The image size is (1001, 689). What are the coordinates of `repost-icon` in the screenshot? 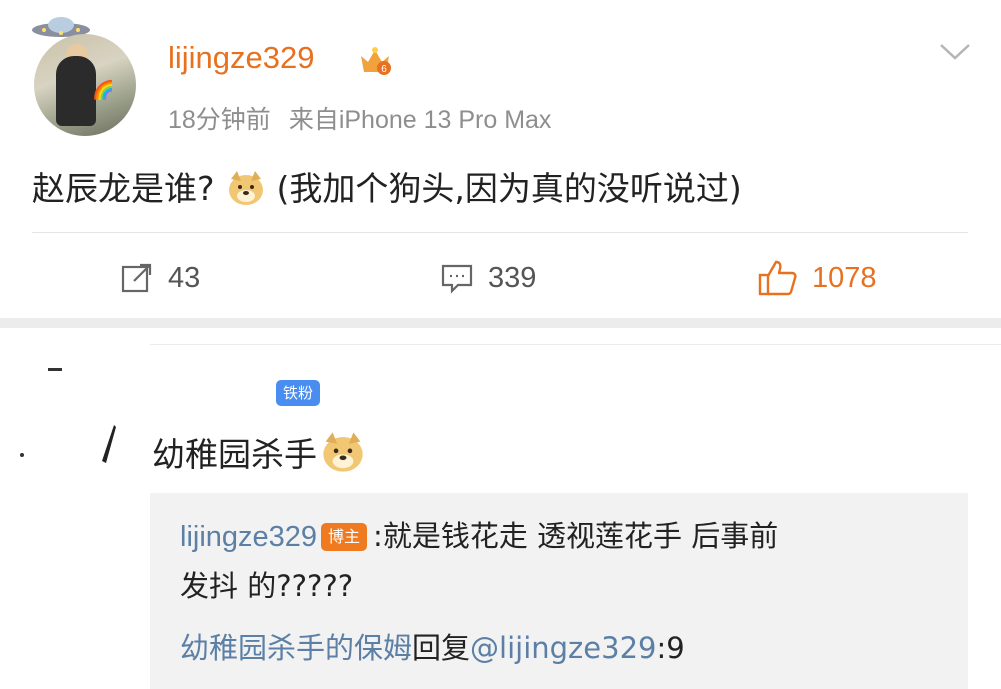 It's located at (136, 278).